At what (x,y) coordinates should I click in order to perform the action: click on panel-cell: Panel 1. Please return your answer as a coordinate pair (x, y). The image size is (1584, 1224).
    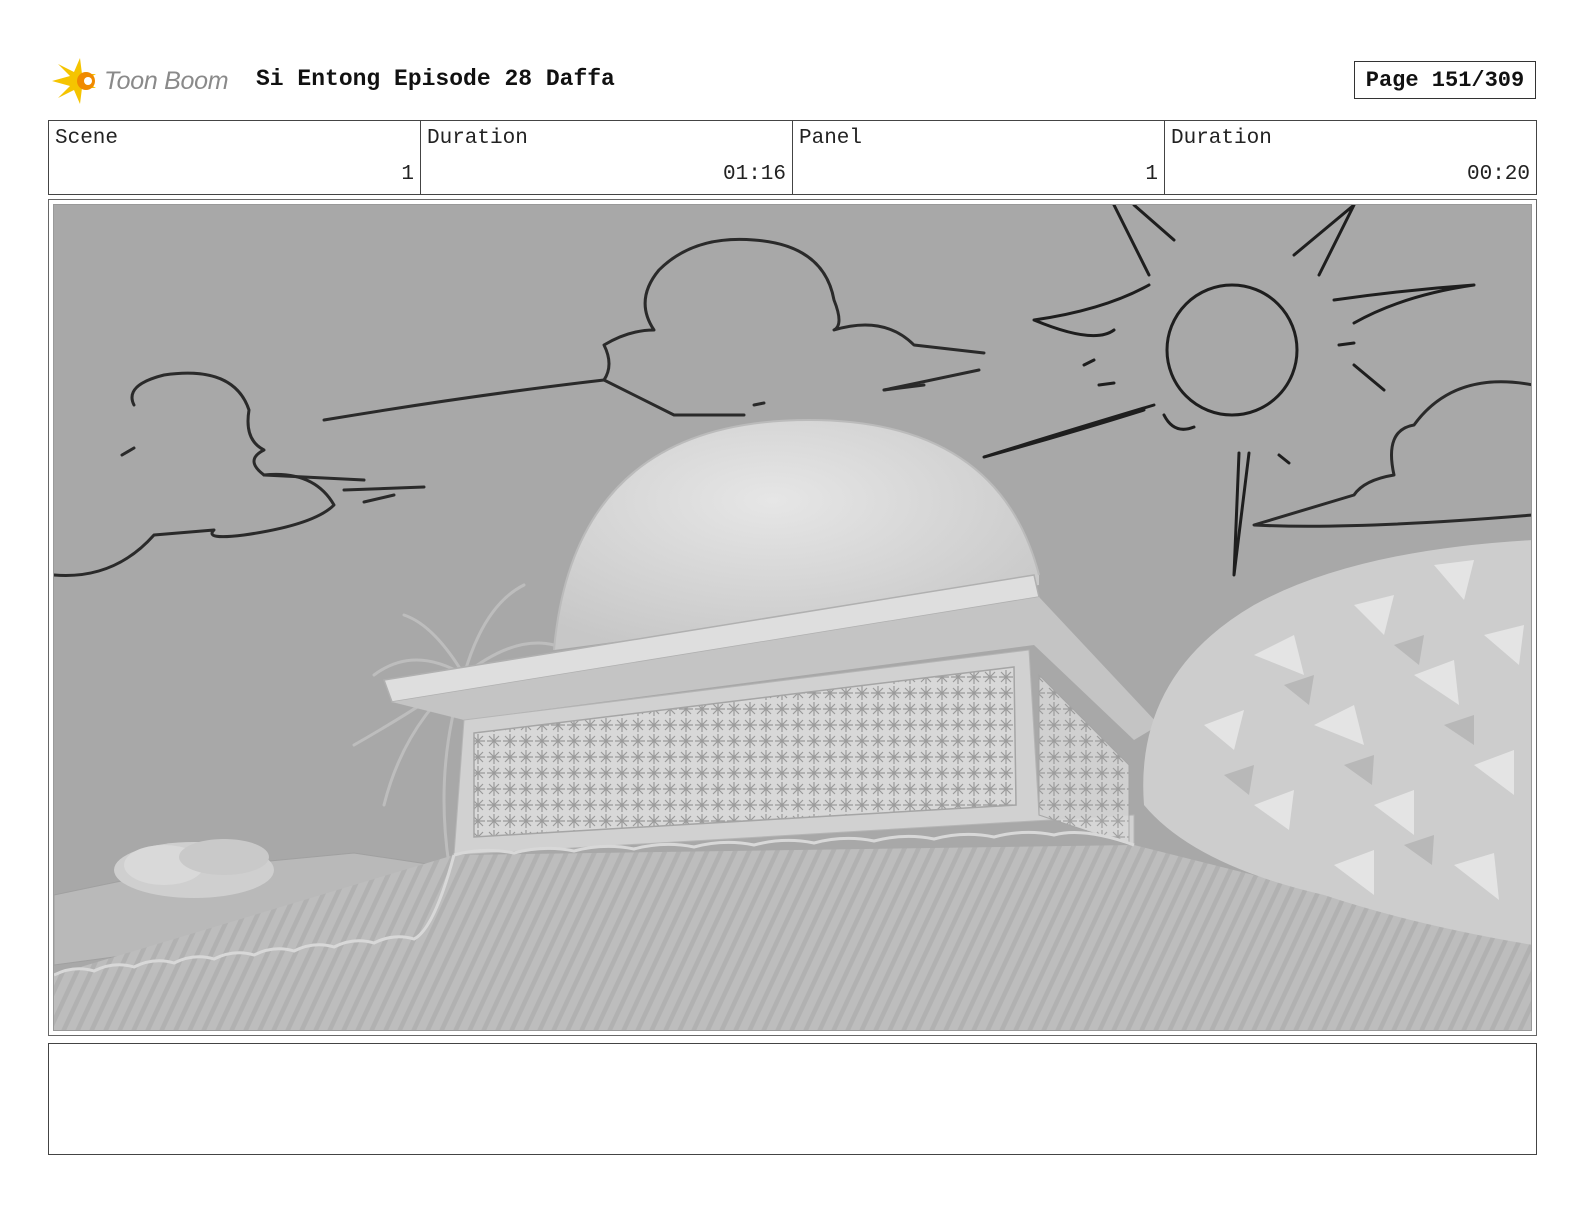
    Looking at the image, I should click on (978, 157).